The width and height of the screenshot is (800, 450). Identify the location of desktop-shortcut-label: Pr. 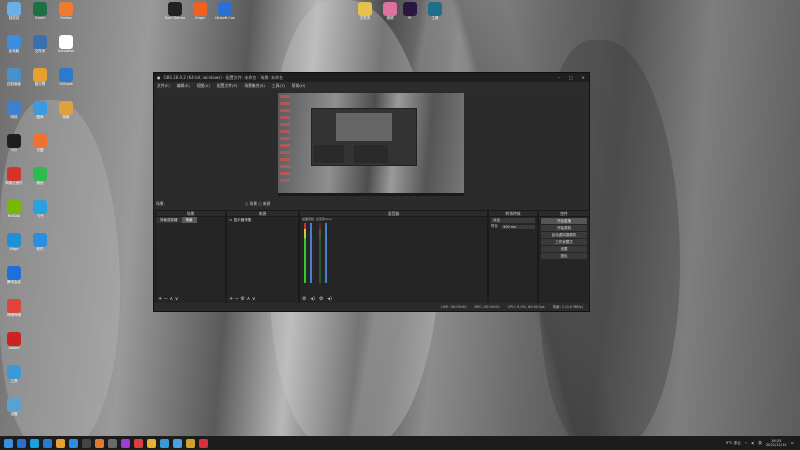
(410, 18).